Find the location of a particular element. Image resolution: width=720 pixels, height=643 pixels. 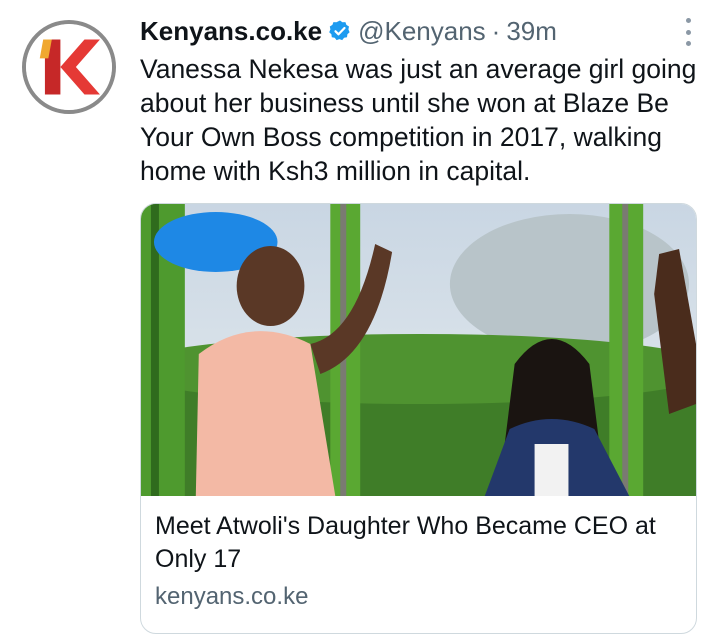

profile-avatar is located at coordinates (69, 67).